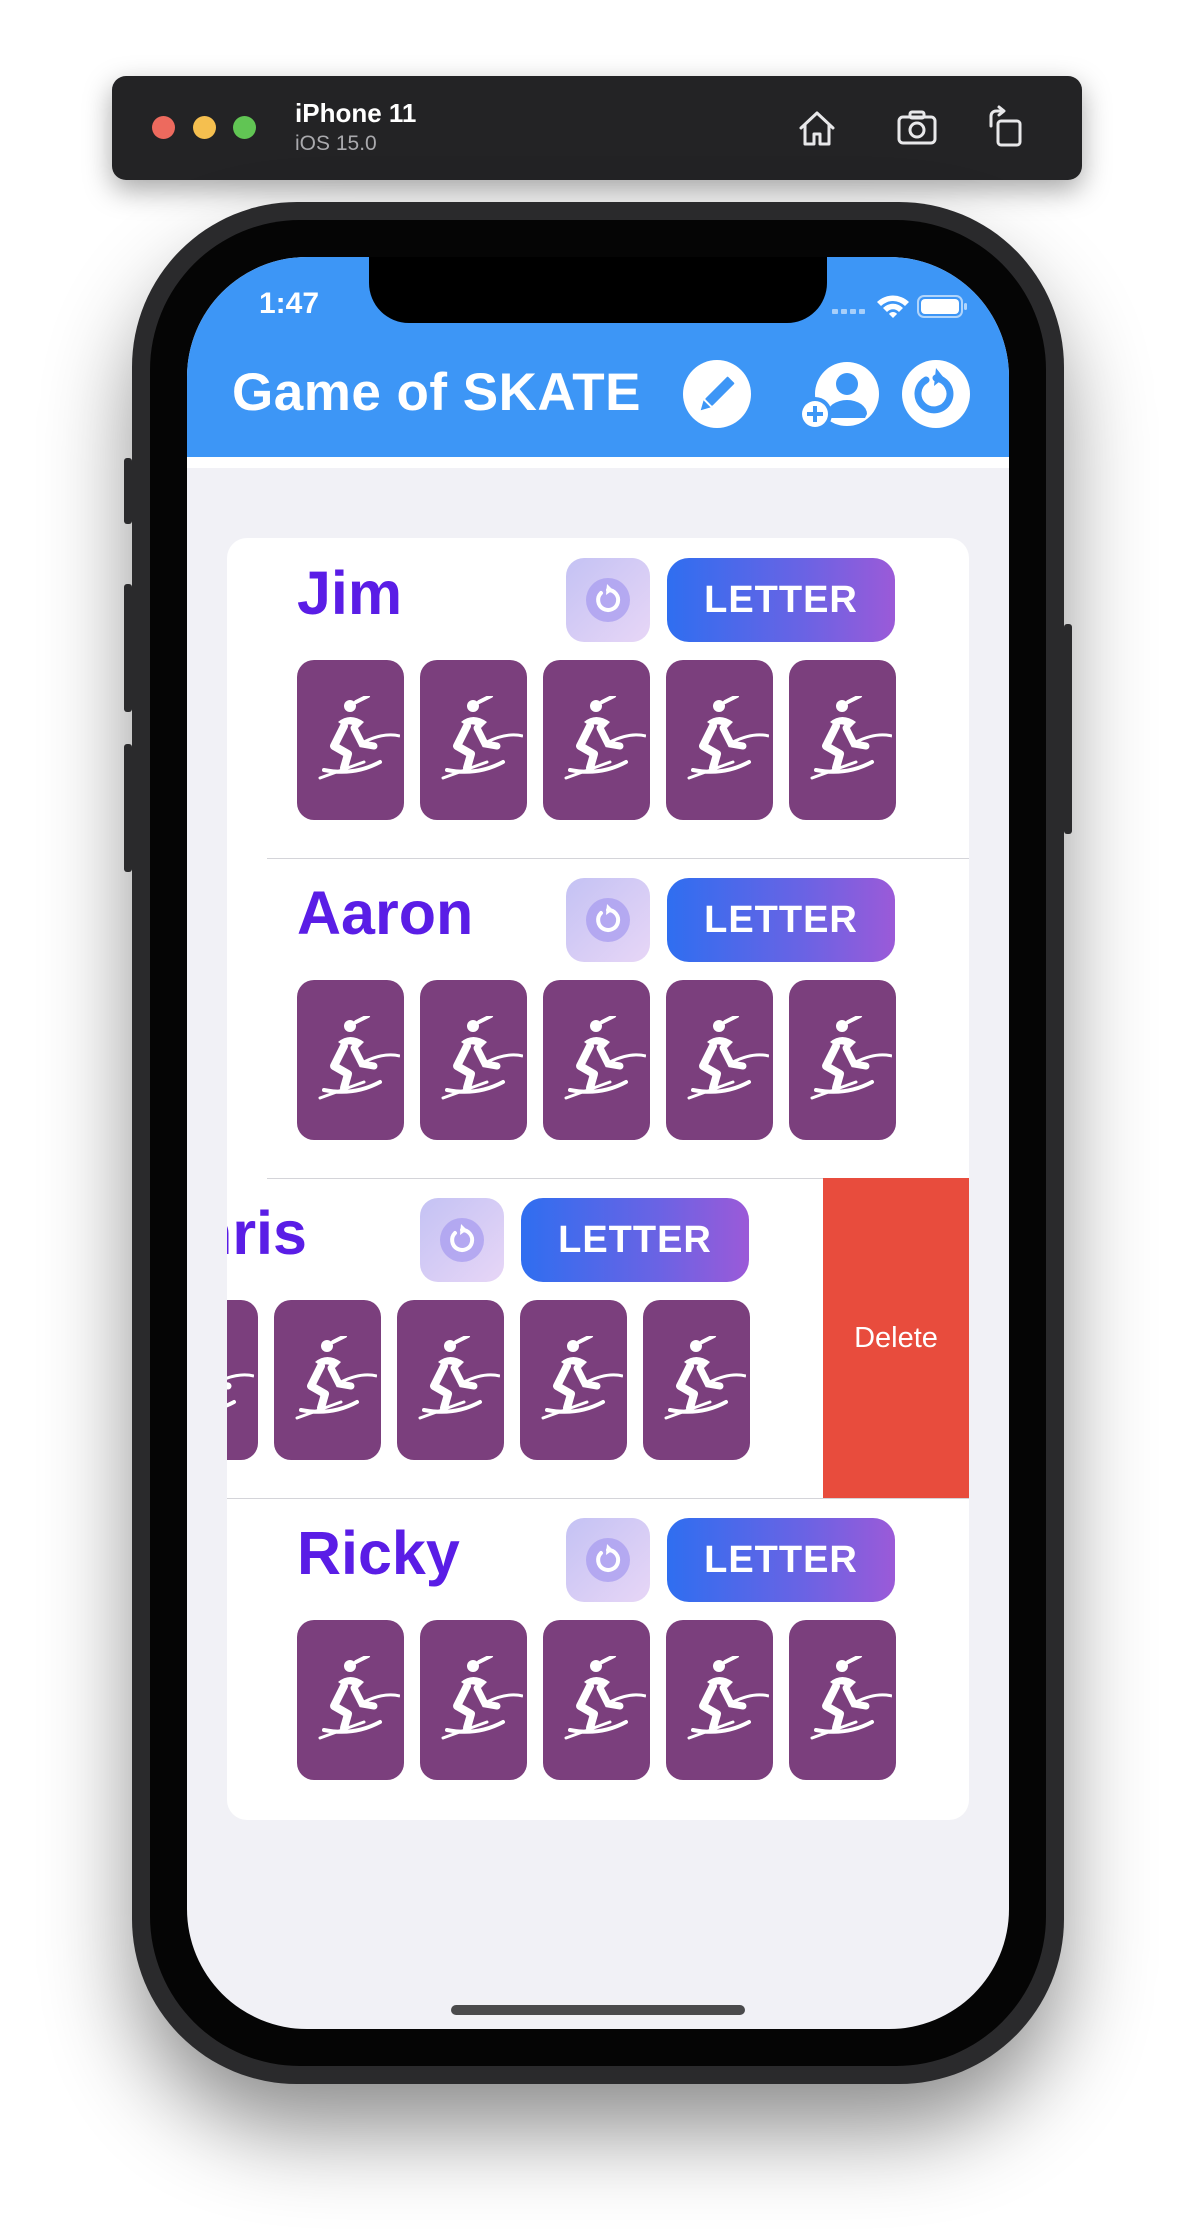 This screenshot has height=2232, width=1192. Describe the element at coordinates (817, 128) in the screenshot. I see `home-icon` at that location.